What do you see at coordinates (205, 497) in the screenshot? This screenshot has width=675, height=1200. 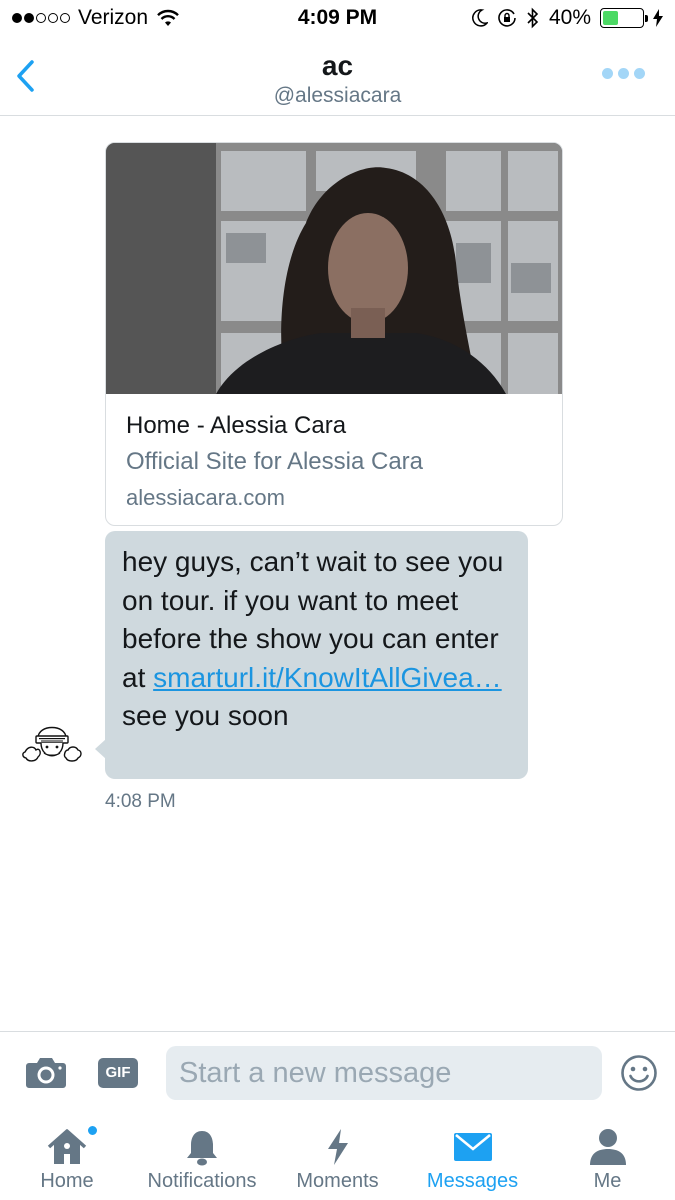 I see `card-domain: alessiacara.com` at bounding box center [205, 497].